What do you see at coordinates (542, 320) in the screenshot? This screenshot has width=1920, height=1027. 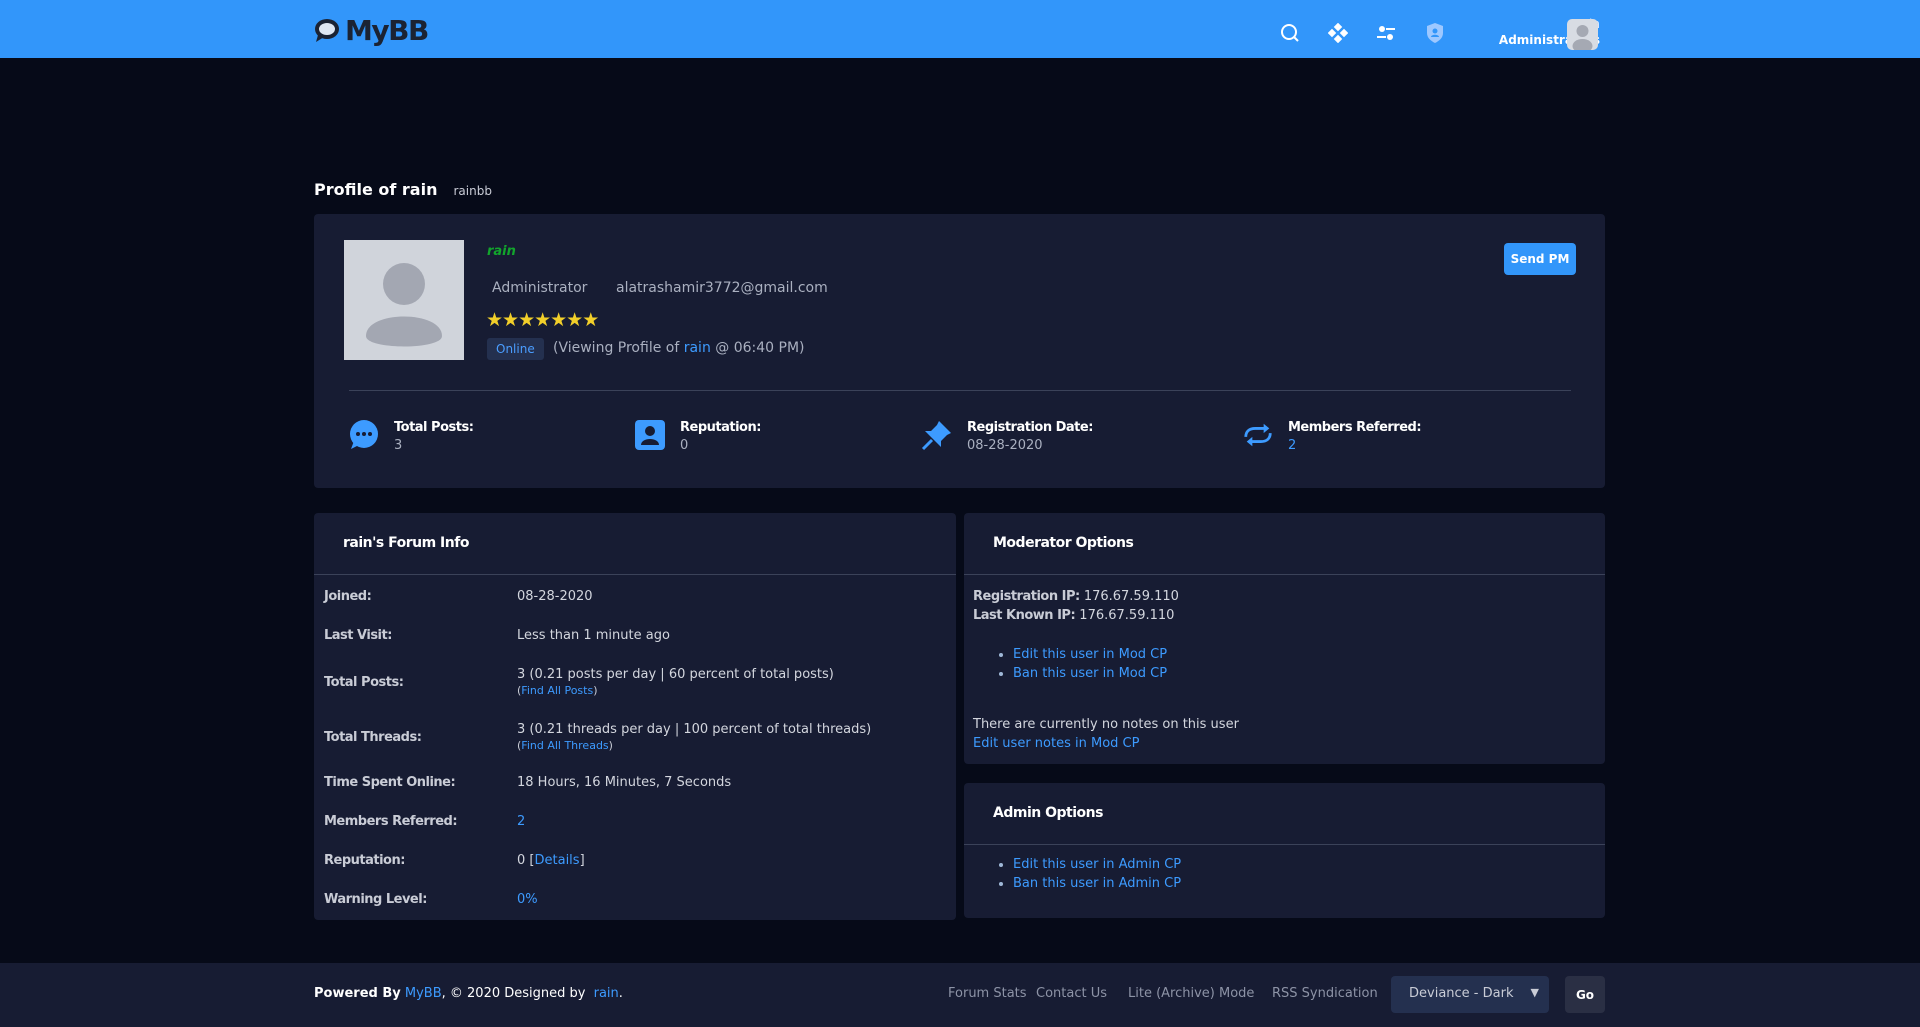 I see `user-stars: ★★★★★★★` at bounding box center [542, 320].